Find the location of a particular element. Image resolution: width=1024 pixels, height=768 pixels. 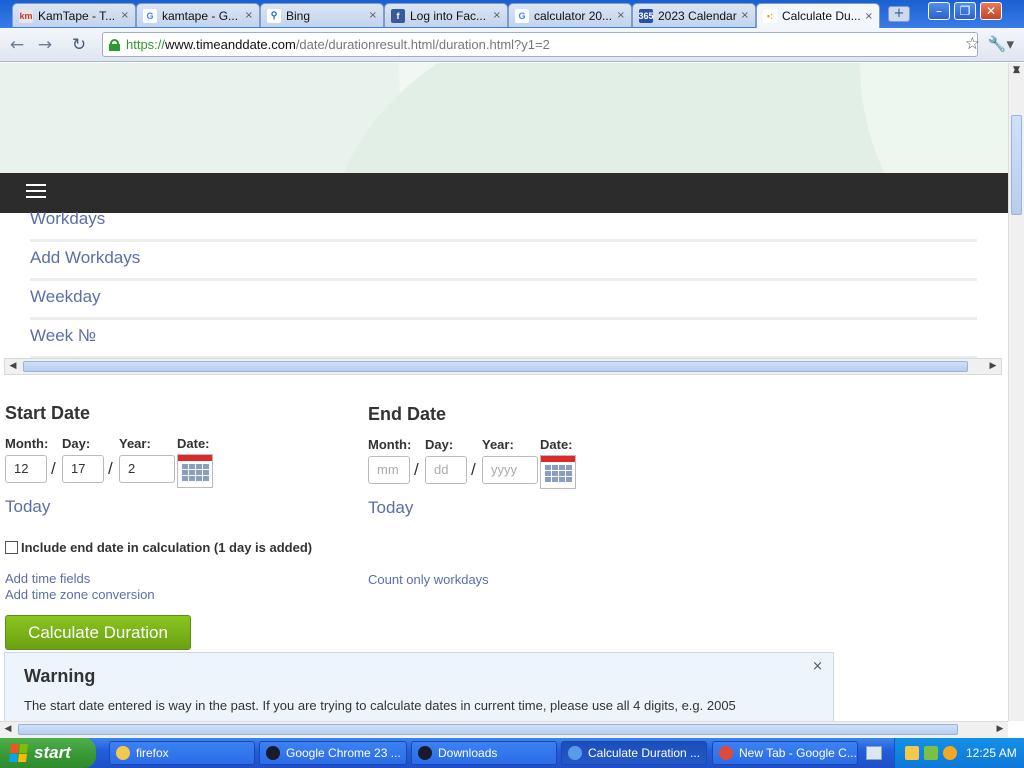

forward-arrow-icon: → is located at coordinates (45, 45).